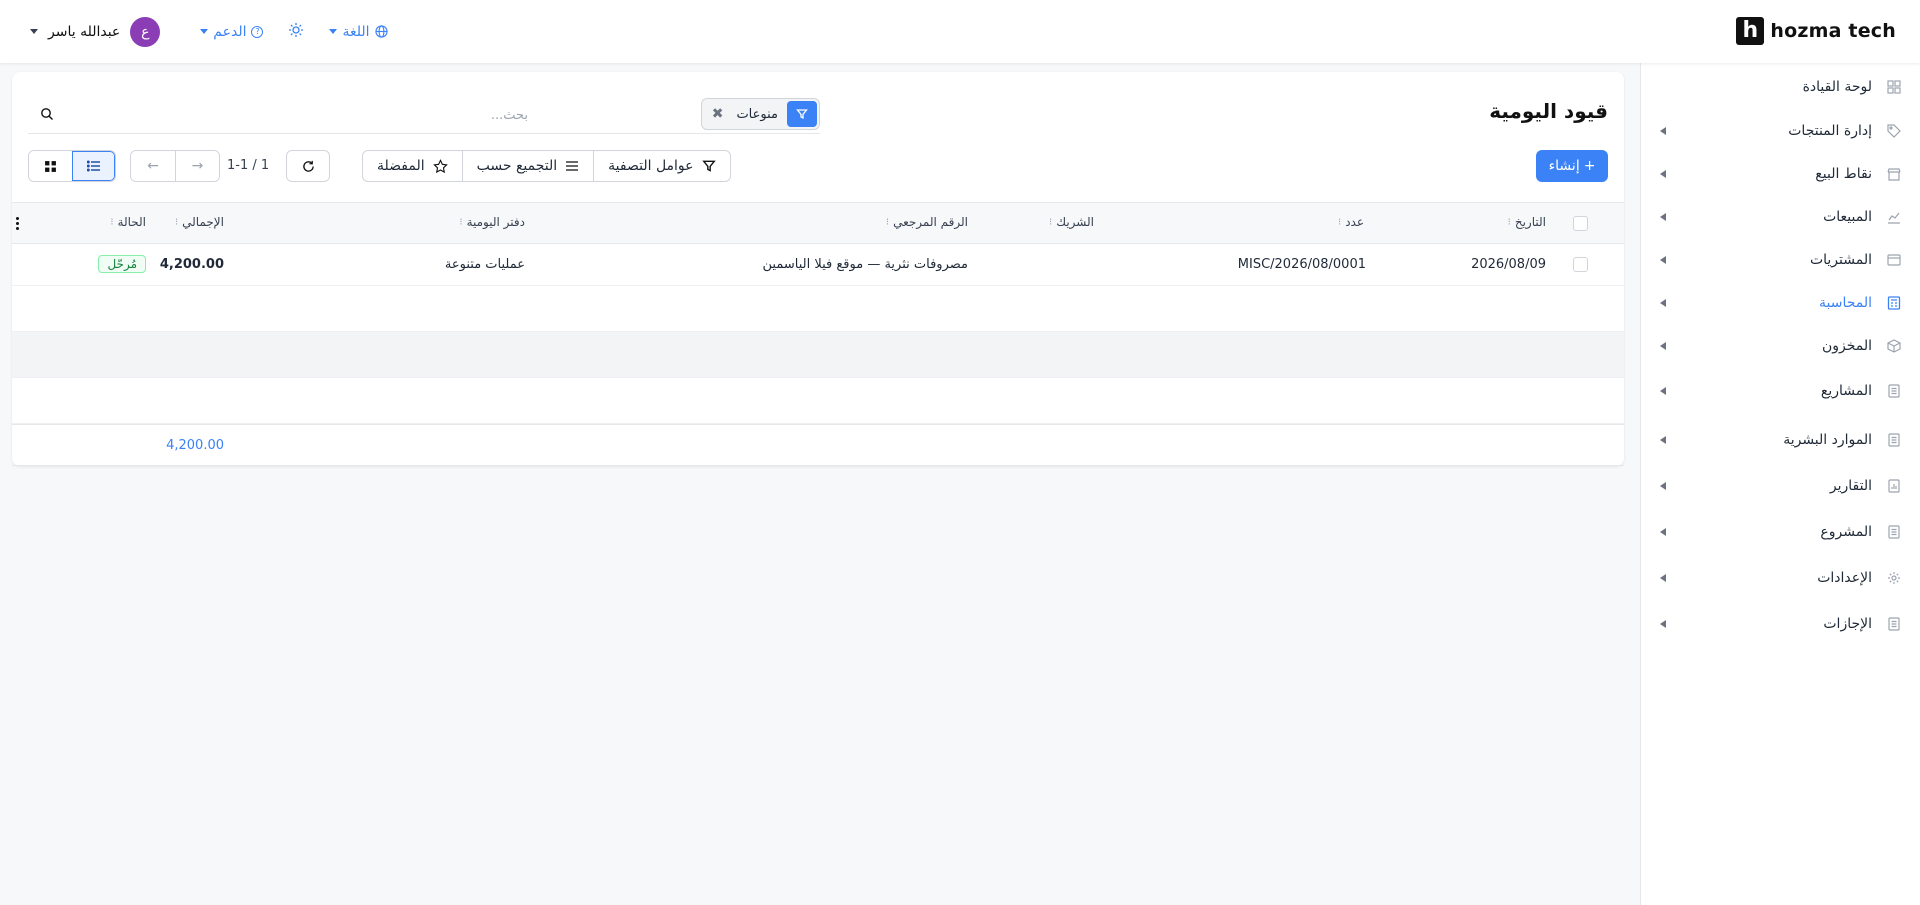 The image size is (1920, 905). I want to click on pager-value: 1-1 / 1, so click(248, 165).